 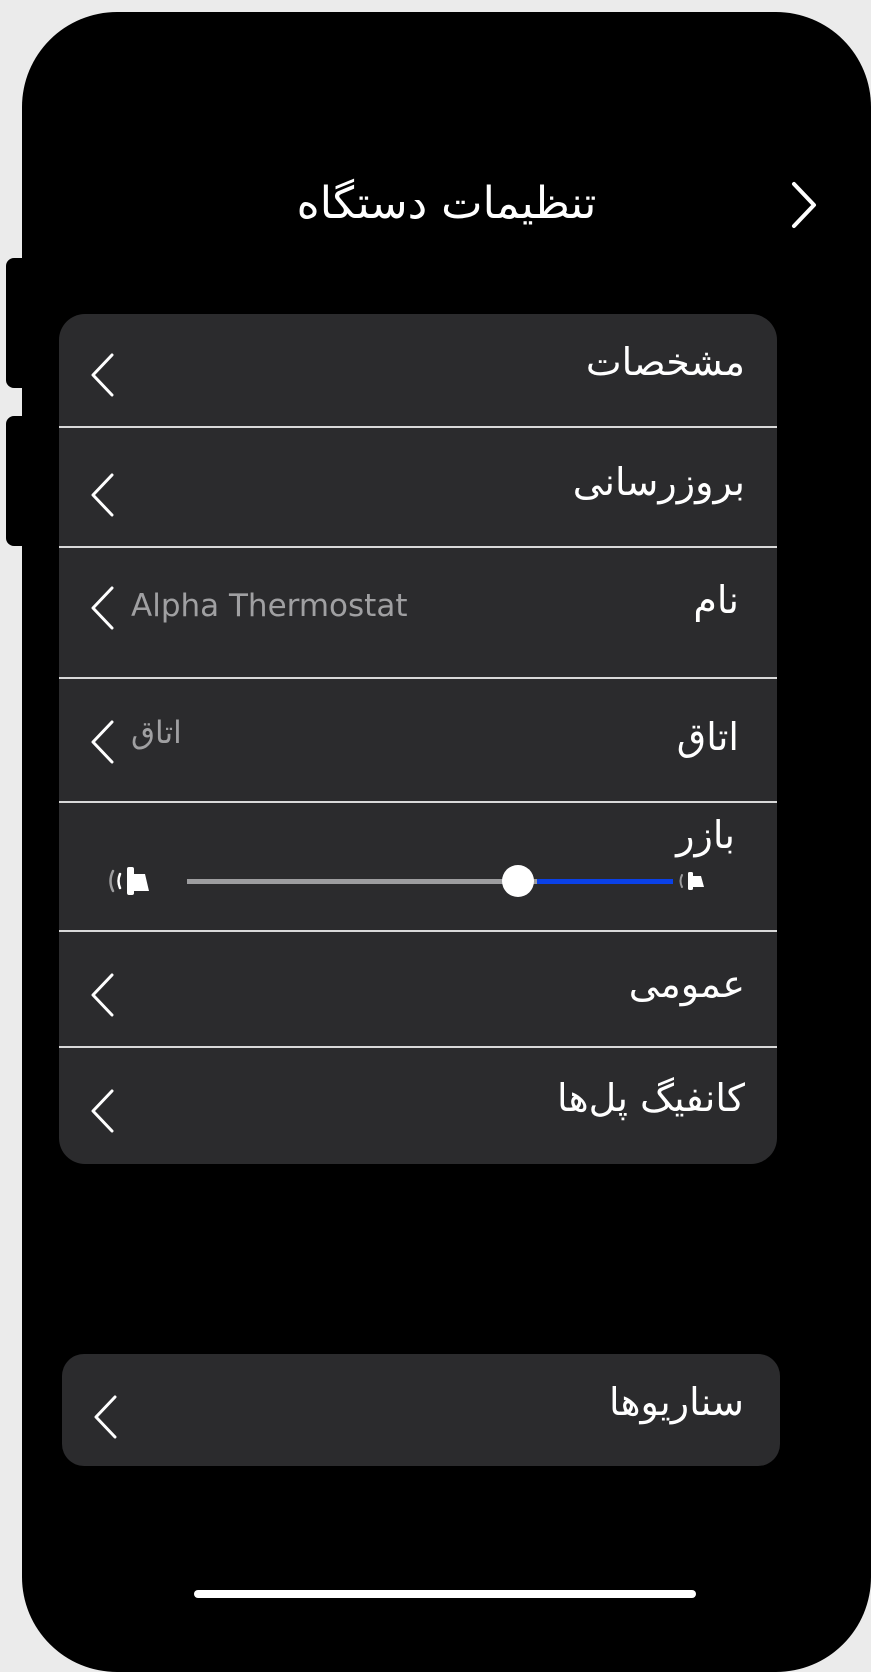 I want to click on room-label: اتاق, so click(x=707, y=737).